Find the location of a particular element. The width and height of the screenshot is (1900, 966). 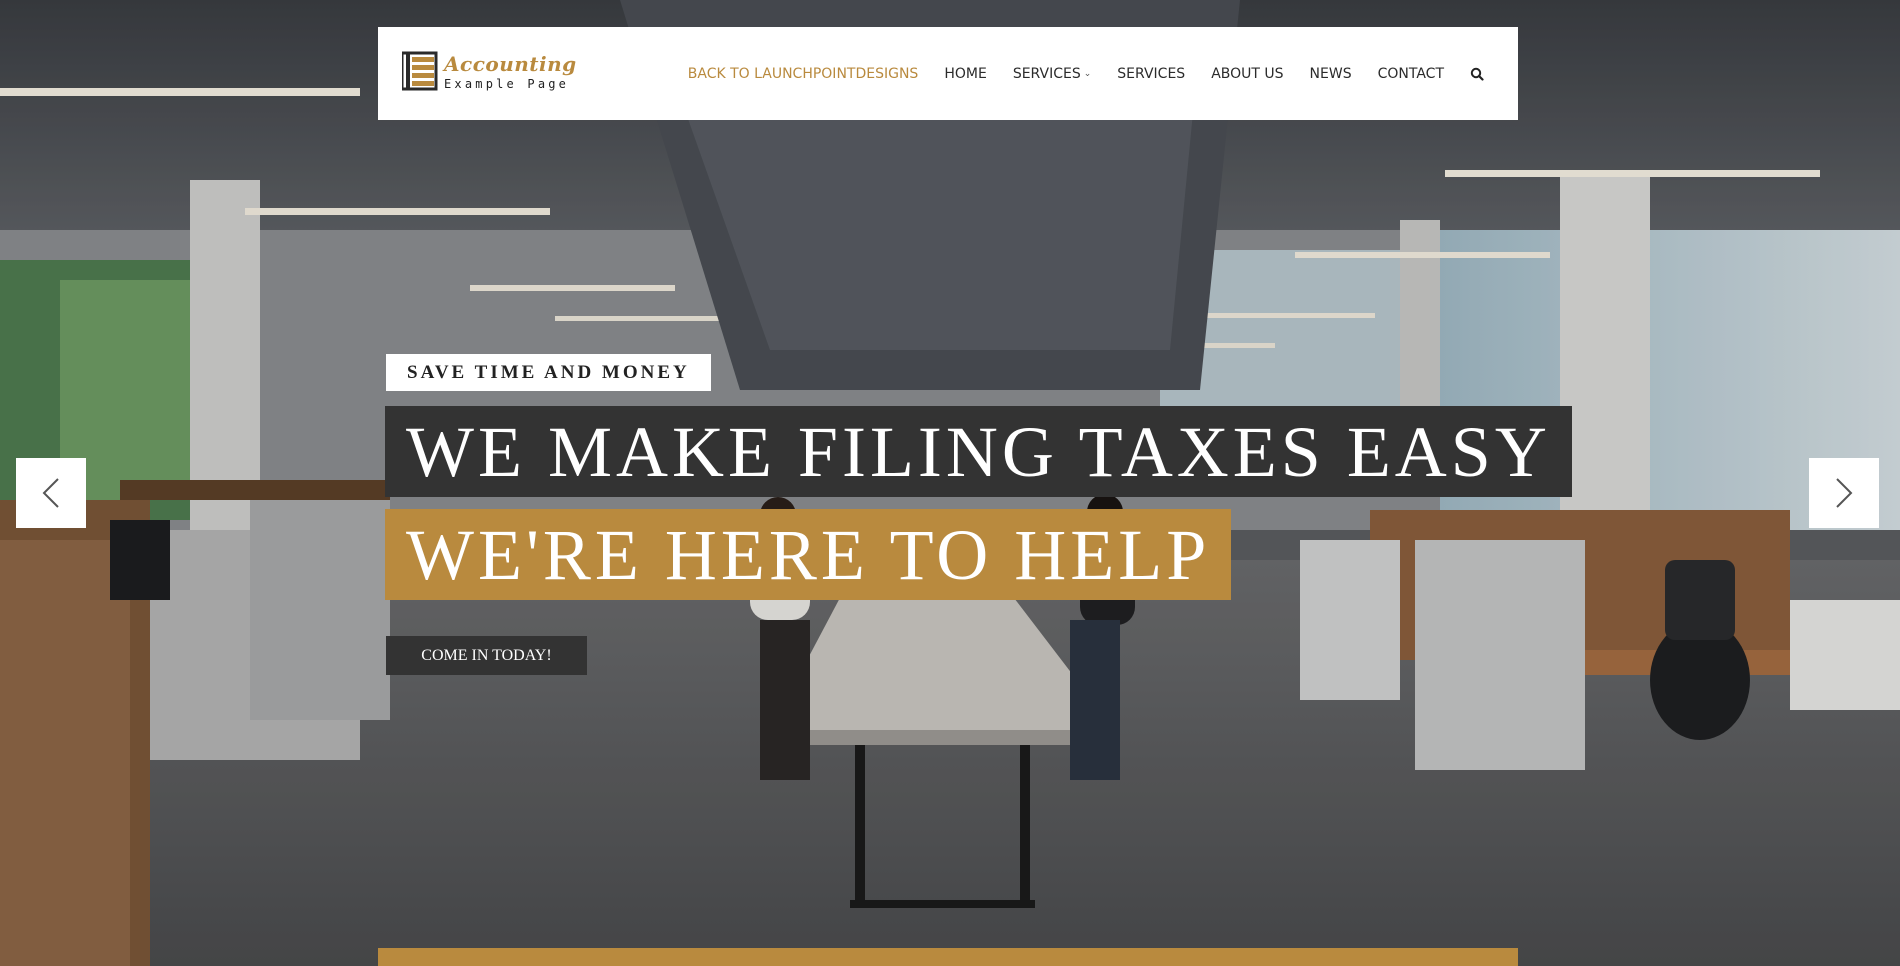

chevron-right-icon is located at coordinates (1844, 493).